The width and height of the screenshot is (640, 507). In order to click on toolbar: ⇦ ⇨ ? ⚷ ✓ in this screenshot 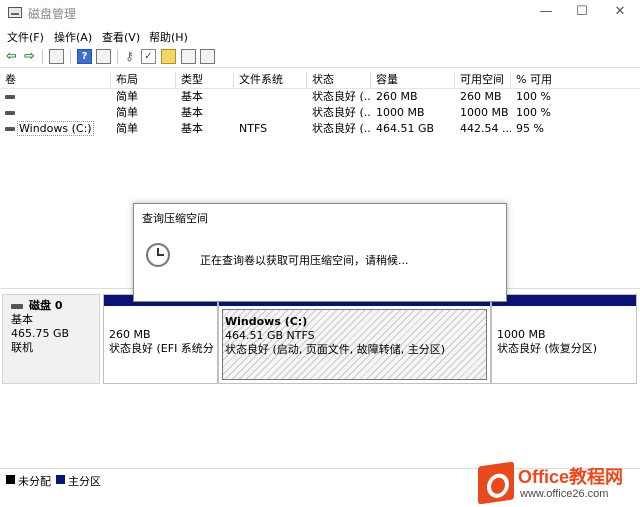, I will do `click(320, 57)`.